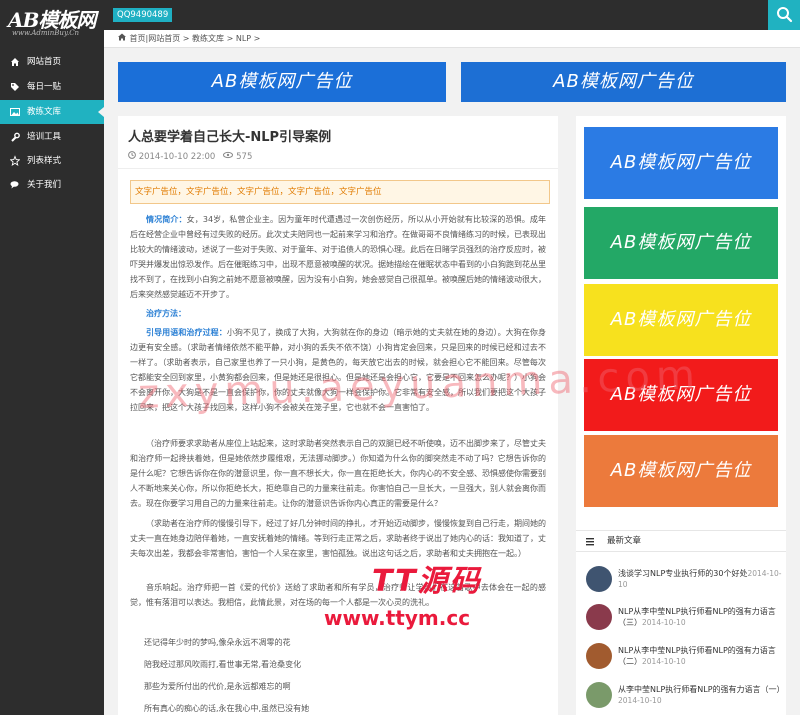 This screenshot has width=800, height=715. I want to click on sidebar-item-label: 教练文库, so click(44, 112).